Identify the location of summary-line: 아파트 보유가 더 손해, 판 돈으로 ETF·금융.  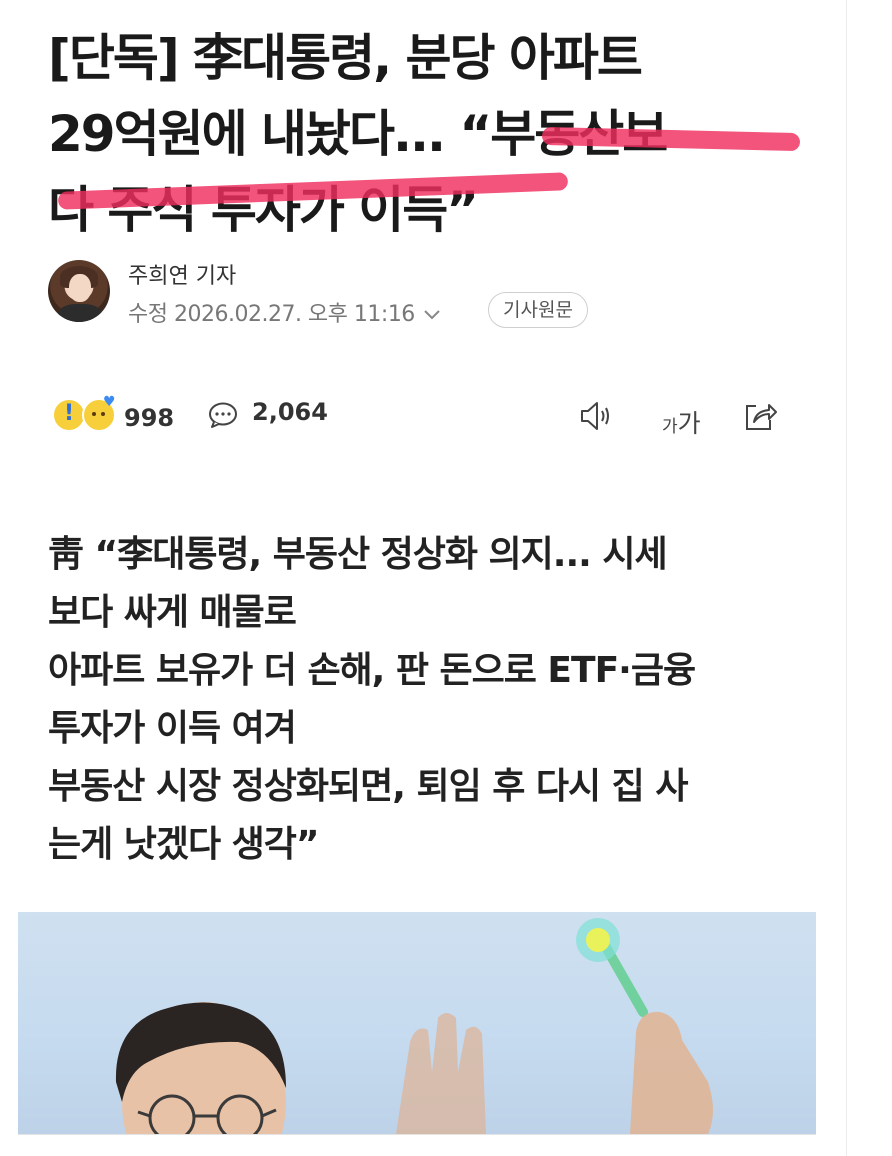
(372, 670).